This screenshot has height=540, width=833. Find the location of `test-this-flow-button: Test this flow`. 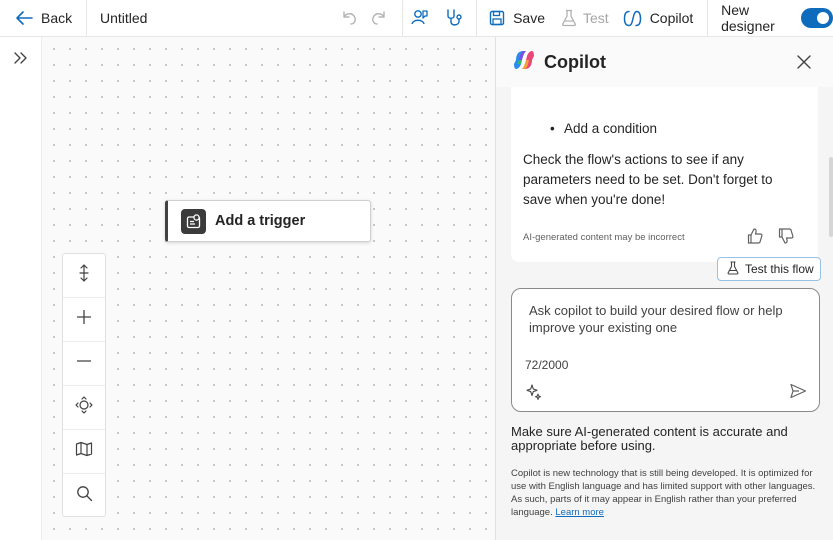

test-this-flow-button: Test this flow is located at coordinates (769, 269).